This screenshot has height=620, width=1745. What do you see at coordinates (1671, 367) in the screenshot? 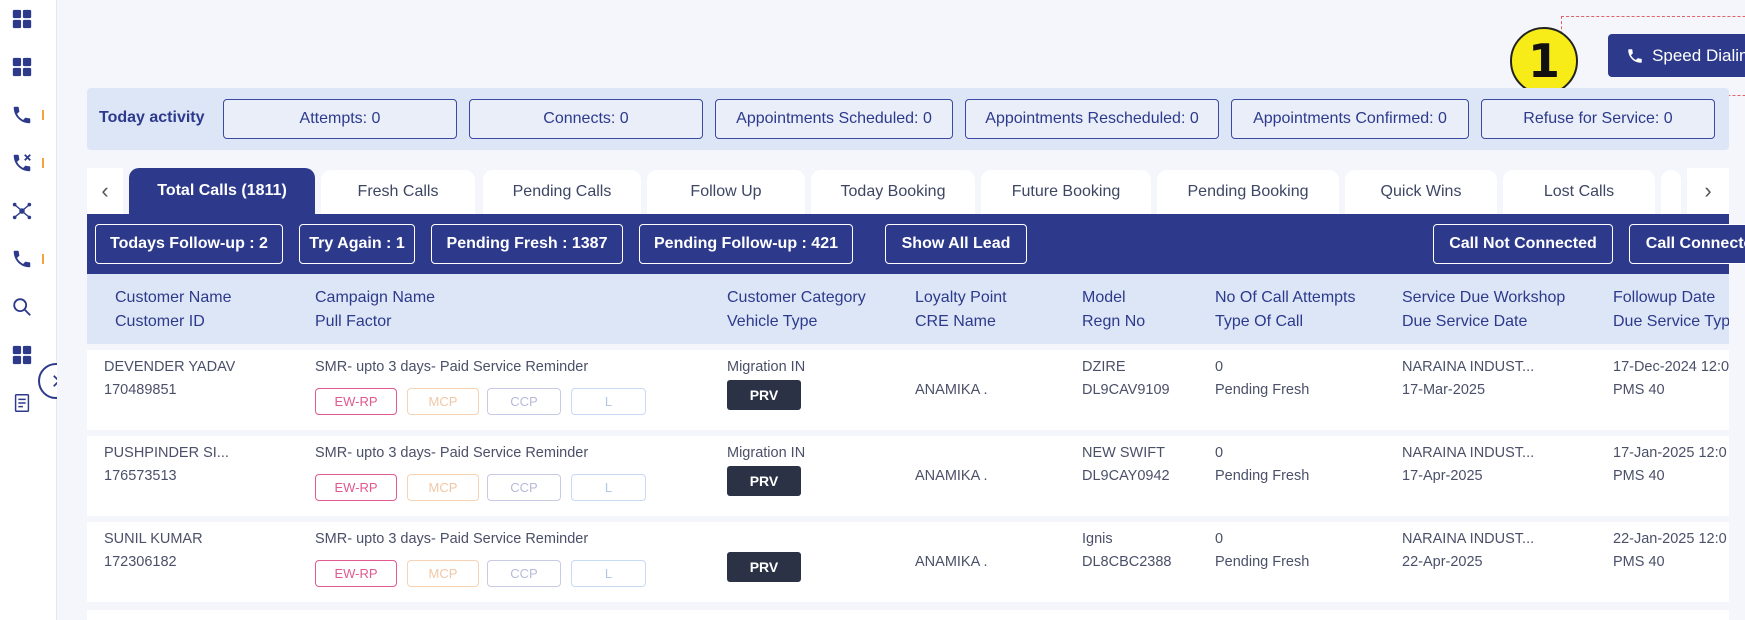
I see `followup-date: 17-Dec-2024 12:0` at bounding box center [1671, 367].